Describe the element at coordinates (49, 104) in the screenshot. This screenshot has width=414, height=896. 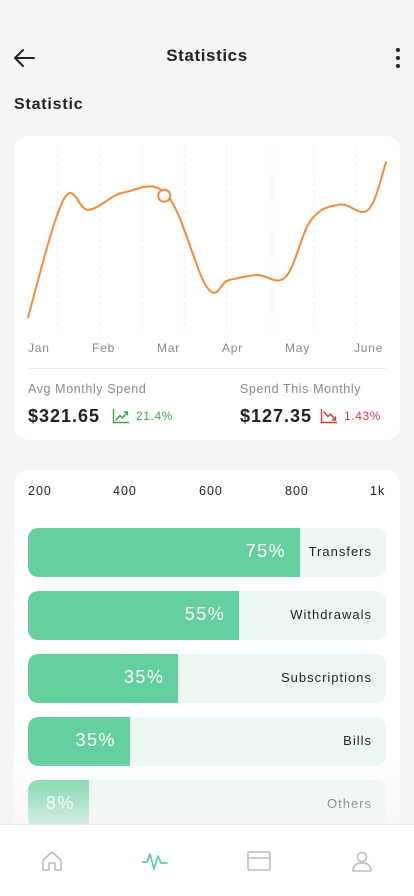
I see `section-title: Statistic` at that location.